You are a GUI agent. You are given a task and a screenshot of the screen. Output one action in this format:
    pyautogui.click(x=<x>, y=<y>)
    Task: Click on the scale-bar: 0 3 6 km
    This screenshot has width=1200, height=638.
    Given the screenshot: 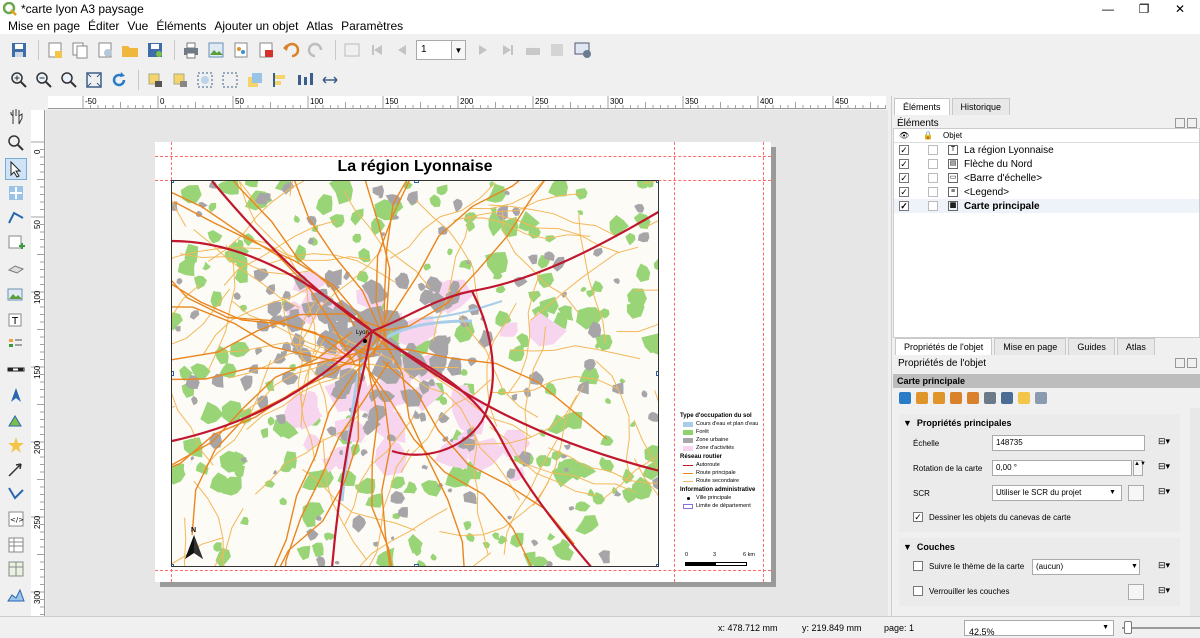 What is the action you would take?
    pyautogui.click(x=725, y=559)
    